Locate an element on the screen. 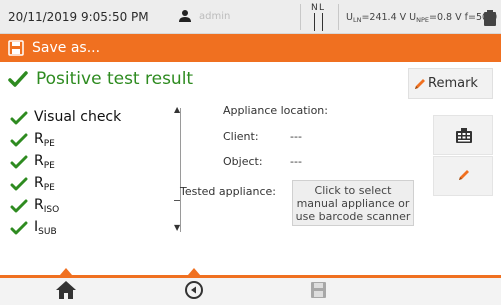 This screenshot has width=501, height=305. client-label: Client: is located at coordinates (241, 136).